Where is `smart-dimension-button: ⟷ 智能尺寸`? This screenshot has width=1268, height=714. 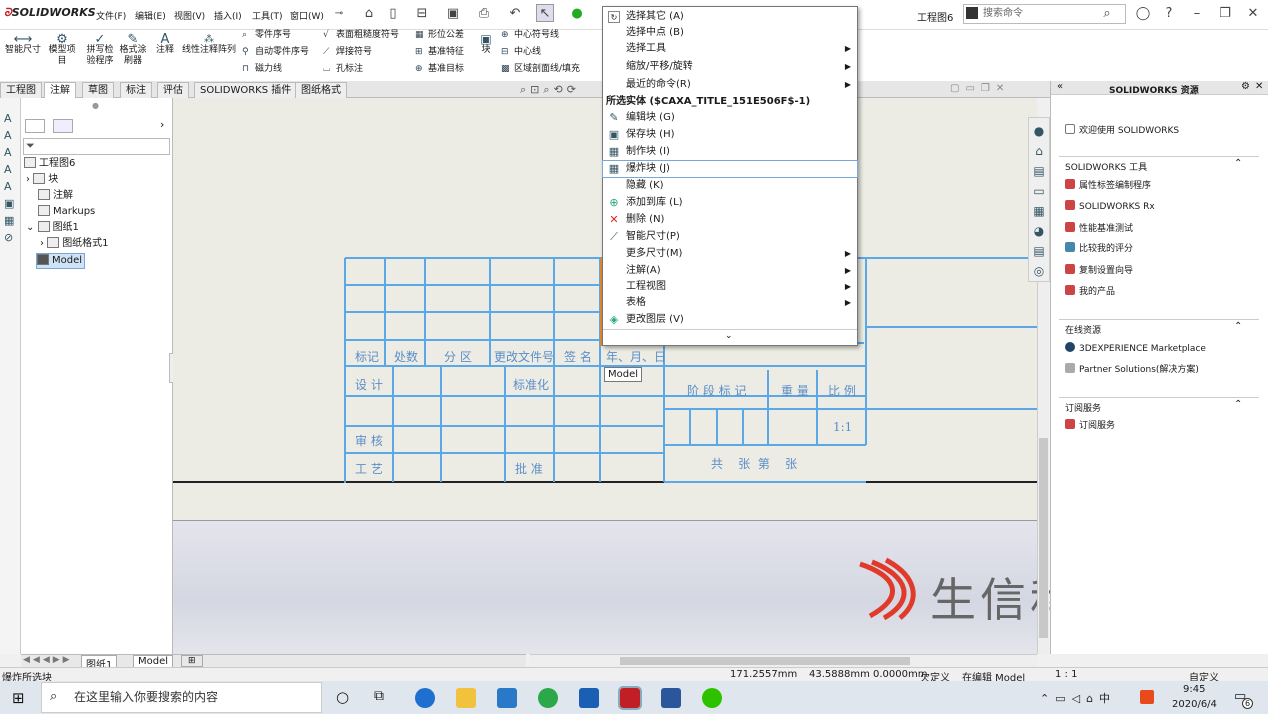 smart-dimension-button: ⟷ 智能尺寸 is located at coordinates (23, 44).